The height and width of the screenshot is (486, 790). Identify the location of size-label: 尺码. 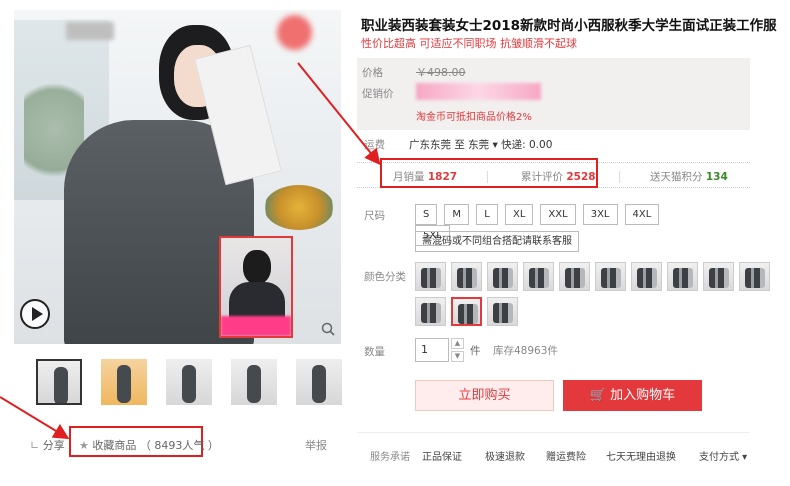
(374, 216).